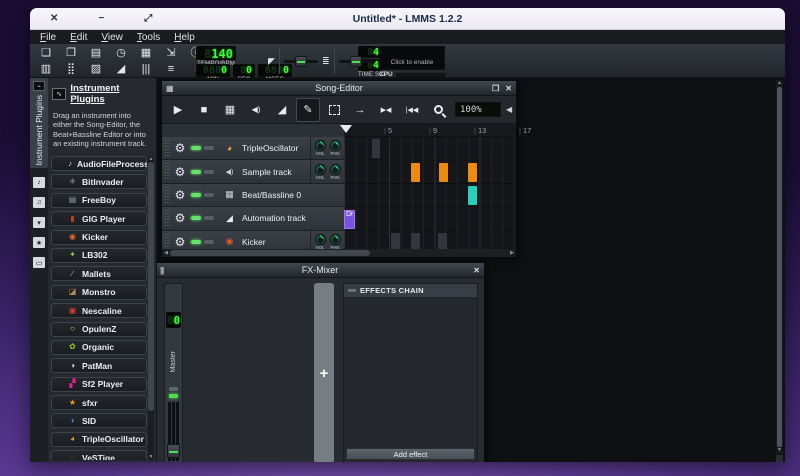 The height and width of the screenshot is (476, 800). Describe the element at coordinates (48, 37) in the screenshot. I see `menu-file: File` at that location.